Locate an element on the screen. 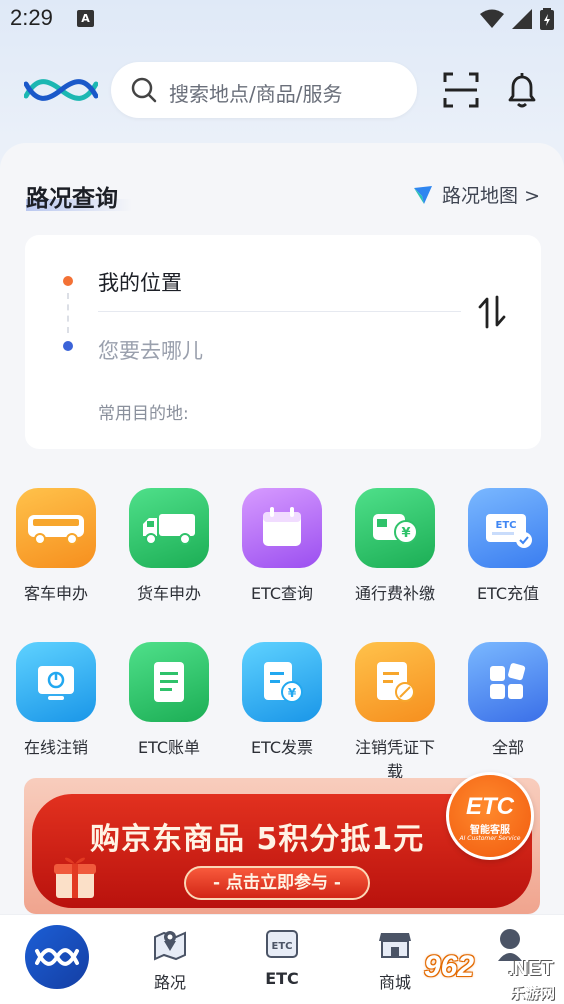 The width and height of the screenshot is (564, 1004). power-monitor-icon is located at coordinates (56, 682).